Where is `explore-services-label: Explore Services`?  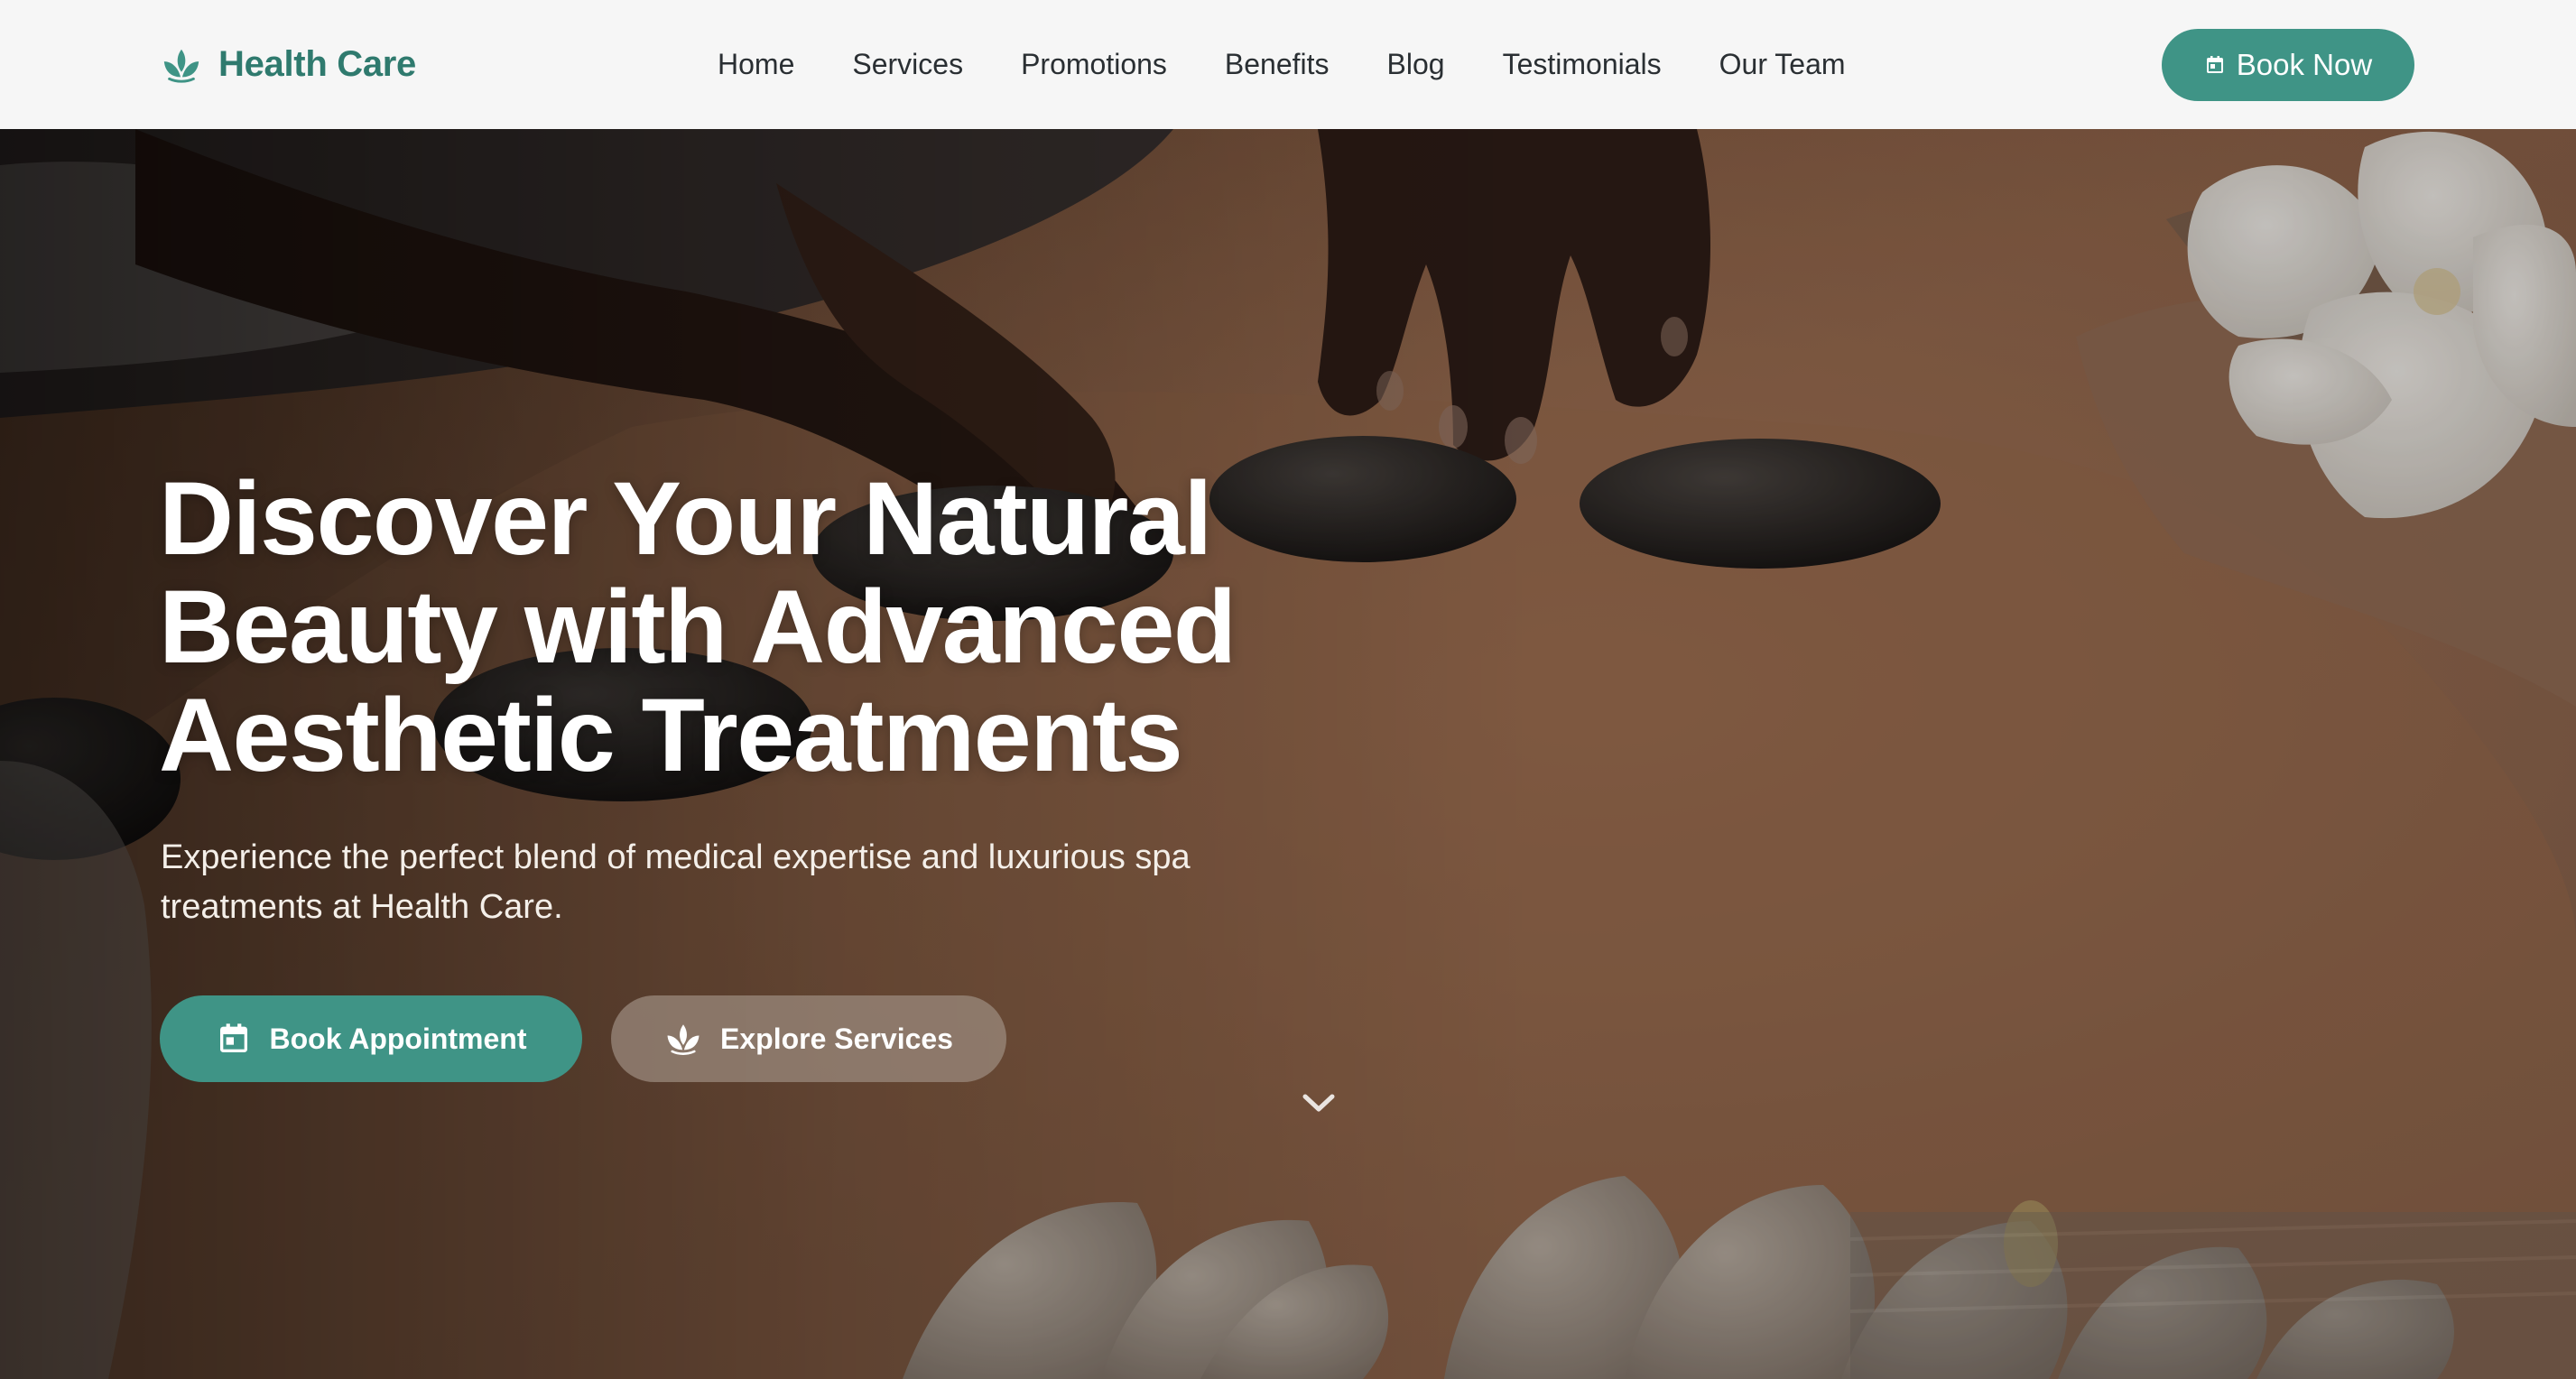 explore-services-label: Explore Services is located at coordinates (836, 1038).